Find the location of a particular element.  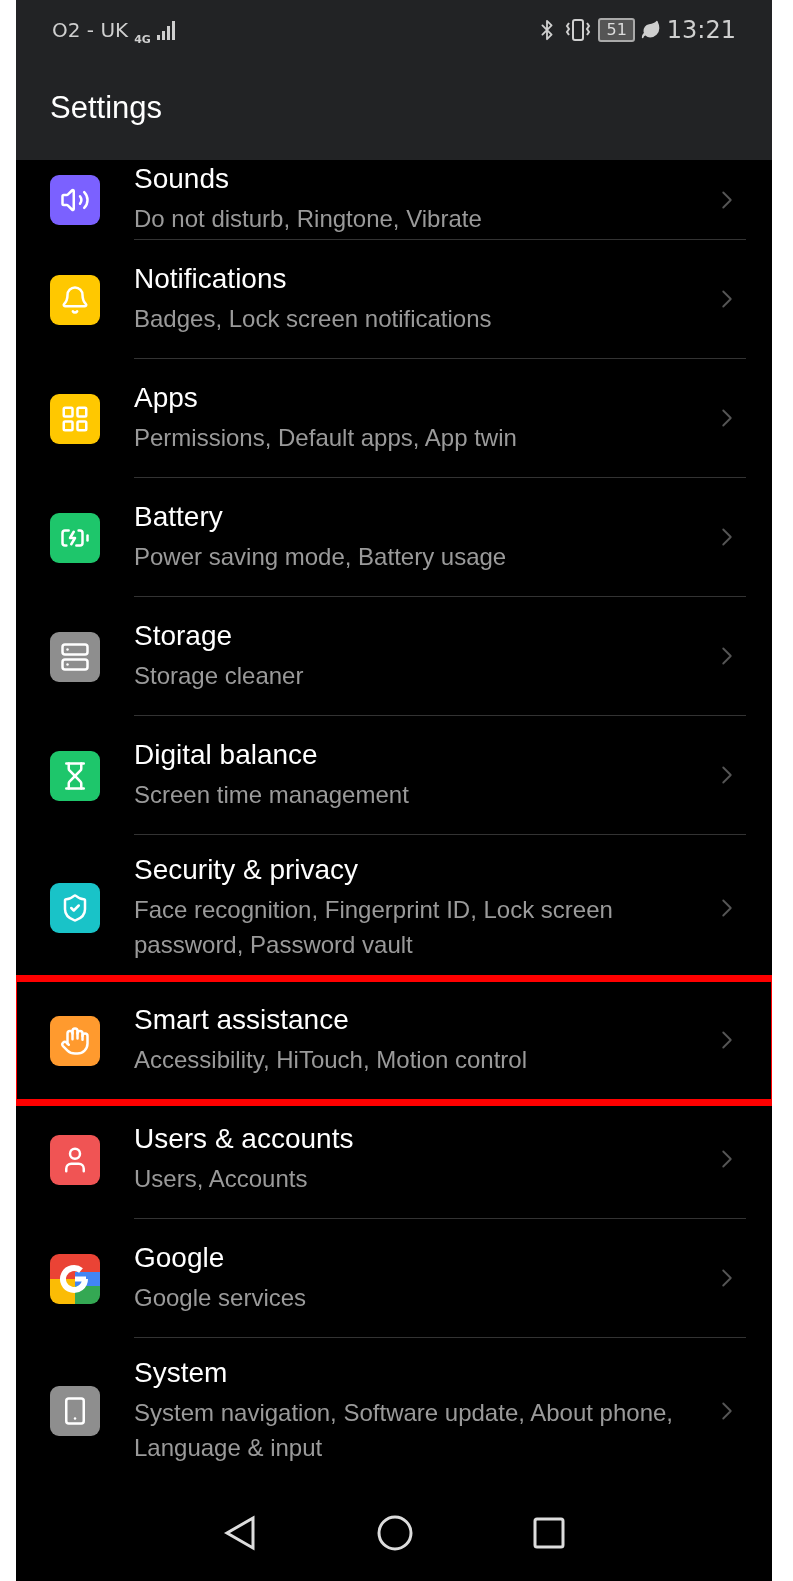

item-subtitle: Badges, Lock screen notifications is located at coordinates (313, 318).